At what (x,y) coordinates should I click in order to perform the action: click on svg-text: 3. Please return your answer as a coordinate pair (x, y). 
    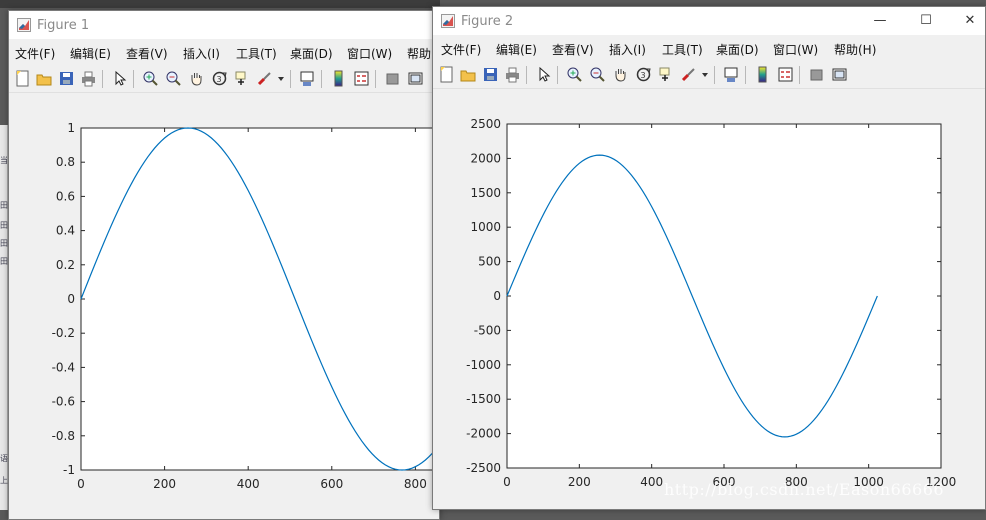
    Looking at the image, I should click on (219, 79).